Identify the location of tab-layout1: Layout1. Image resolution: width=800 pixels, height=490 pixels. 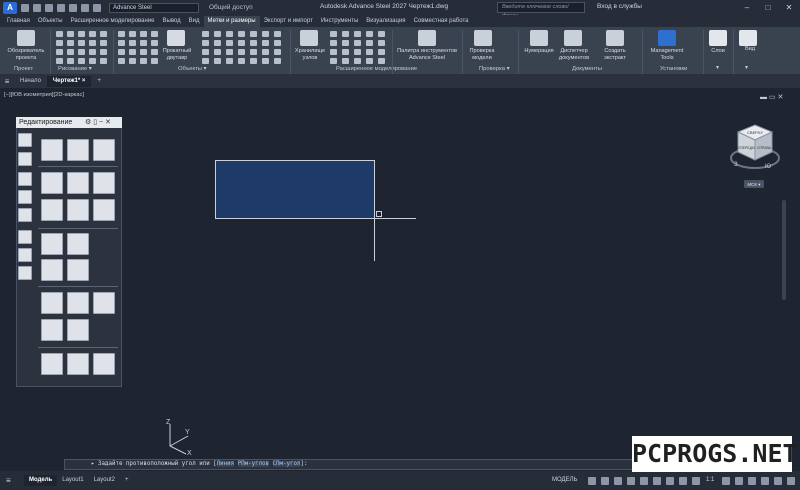
(72, 480).